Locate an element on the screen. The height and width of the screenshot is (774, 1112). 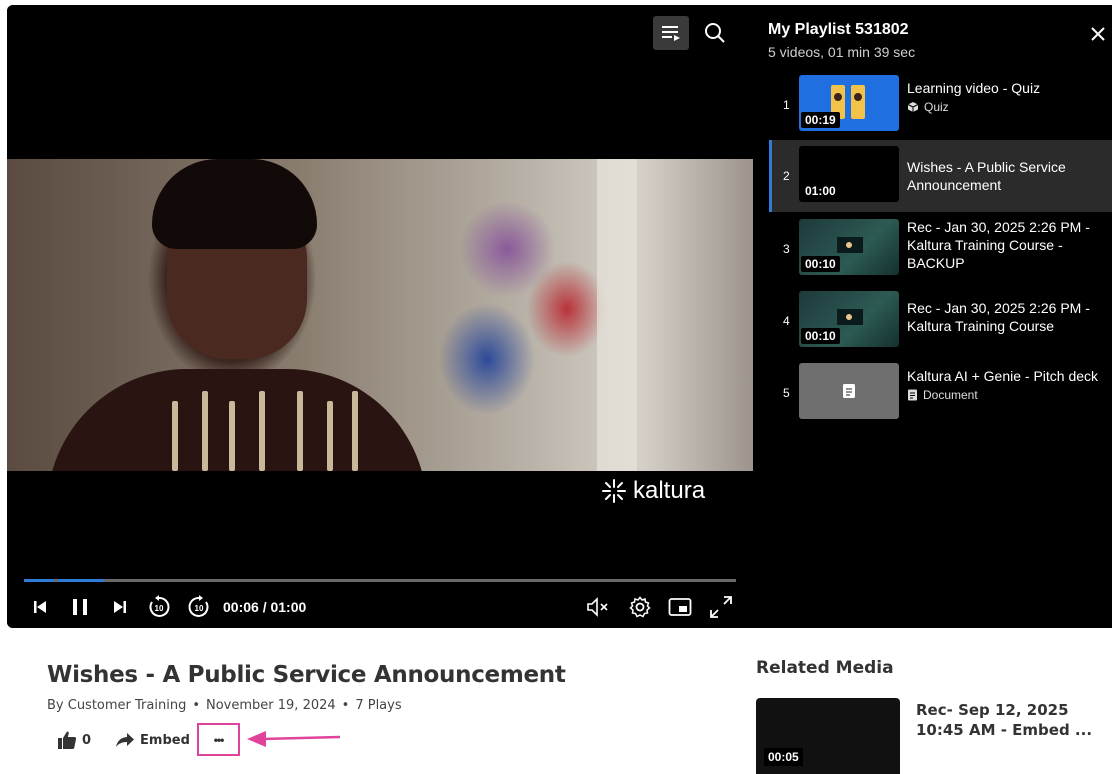
pause-button is located at coordinates (80, 607).